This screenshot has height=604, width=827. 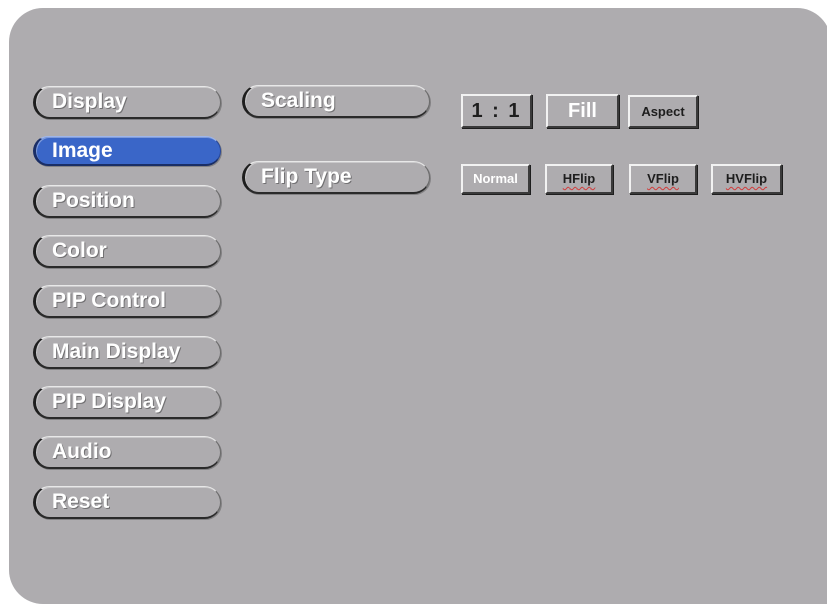 I want to click on menu-item-image: Image, so click(x=127, y=151).